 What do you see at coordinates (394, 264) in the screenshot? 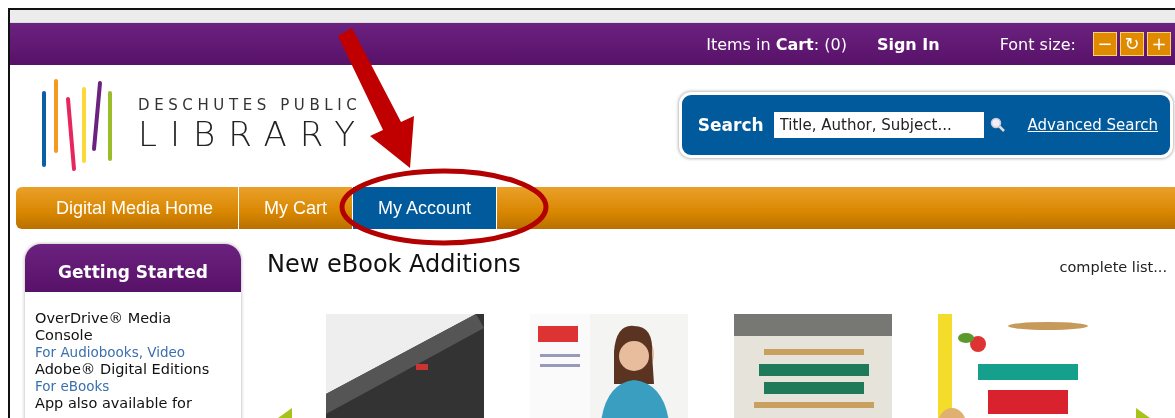
I see `section-heading: New eBook Additions` at bounding box center [394, 264].